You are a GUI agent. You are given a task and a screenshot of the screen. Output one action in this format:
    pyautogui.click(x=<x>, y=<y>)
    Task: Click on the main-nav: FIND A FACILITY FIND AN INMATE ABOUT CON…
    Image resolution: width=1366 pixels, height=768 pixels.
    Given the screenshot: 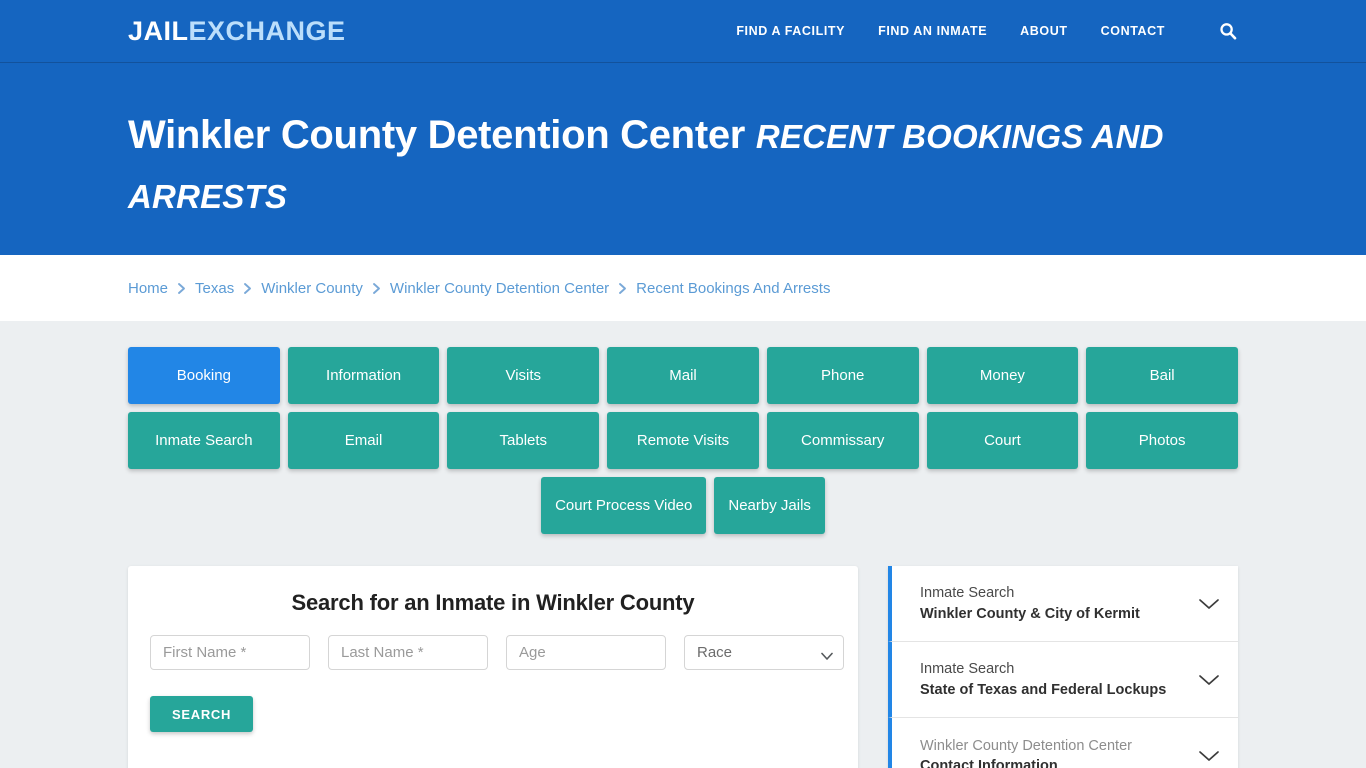 What is the action you would take?
    pyautogui.click(x=987, y=31)
    